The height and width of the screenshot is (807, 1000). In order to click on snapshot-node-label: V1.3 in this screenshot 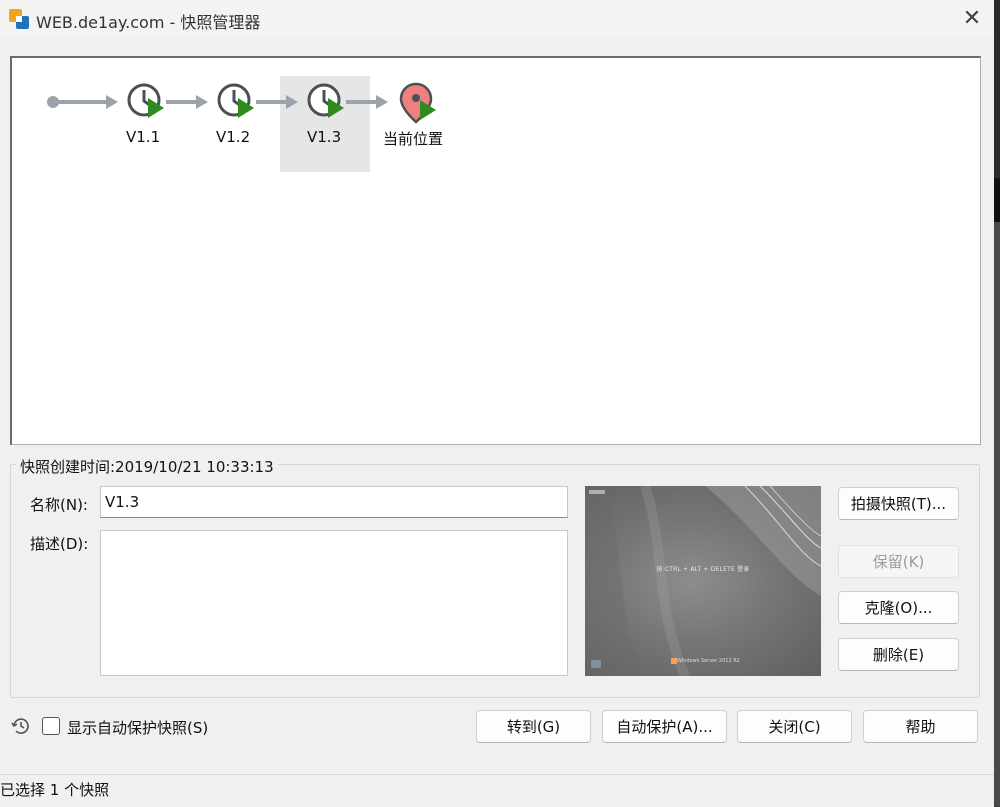, I will do `click(324, 137)`.